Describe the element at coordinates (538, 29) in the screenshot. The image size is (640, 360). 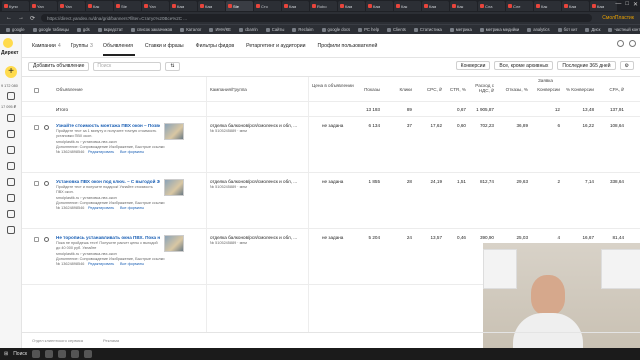
I see `bookmark-item: analytics` at that location.